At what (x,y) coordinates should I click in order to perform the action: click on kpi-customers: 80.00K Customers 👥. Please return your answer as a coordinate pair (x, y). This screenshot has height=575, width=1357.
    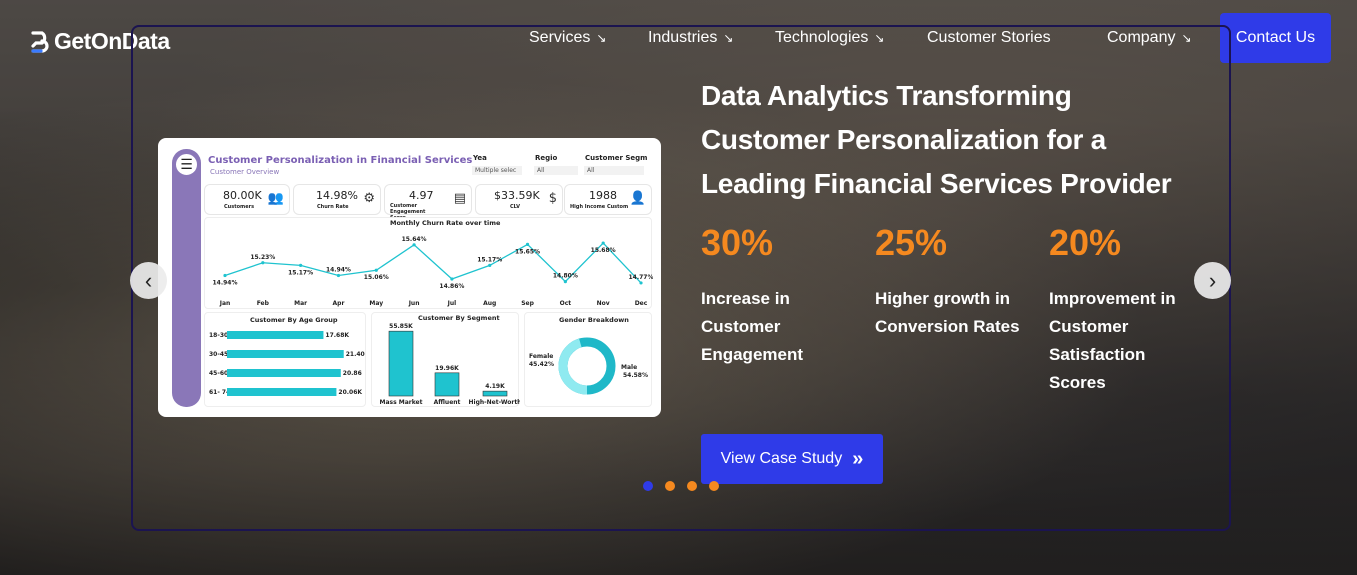
    Looking at the image, I should click on (247, 199).